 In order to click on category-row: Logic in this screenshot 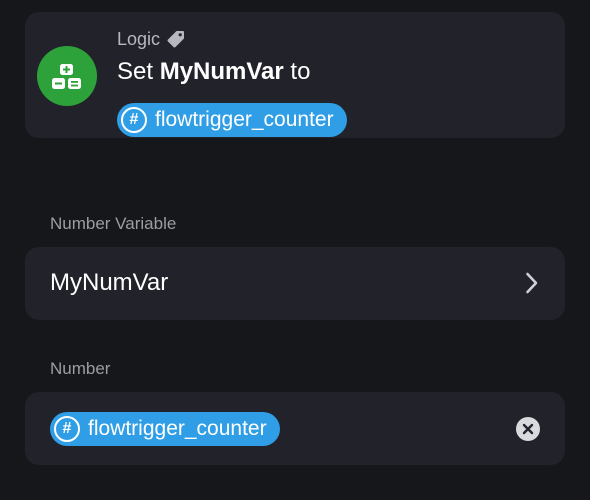, I will do `click(151, 39)`.